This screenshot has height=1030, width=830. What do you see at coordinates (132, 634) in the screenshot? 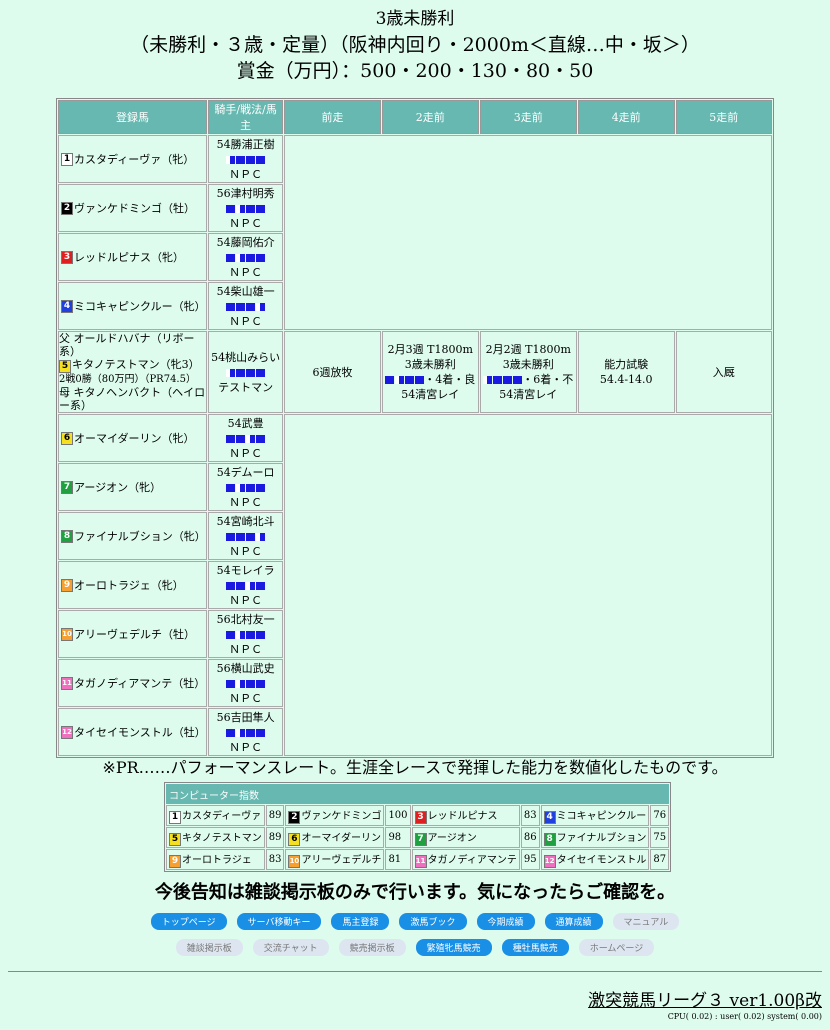
I see `horse-name-line: 10 アリーヴェデルチ（牡）` at bounding box center [132, 634].